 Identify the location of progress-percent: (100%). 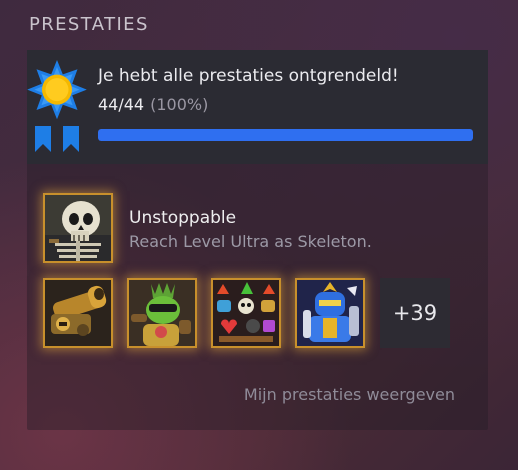
(179, 104).